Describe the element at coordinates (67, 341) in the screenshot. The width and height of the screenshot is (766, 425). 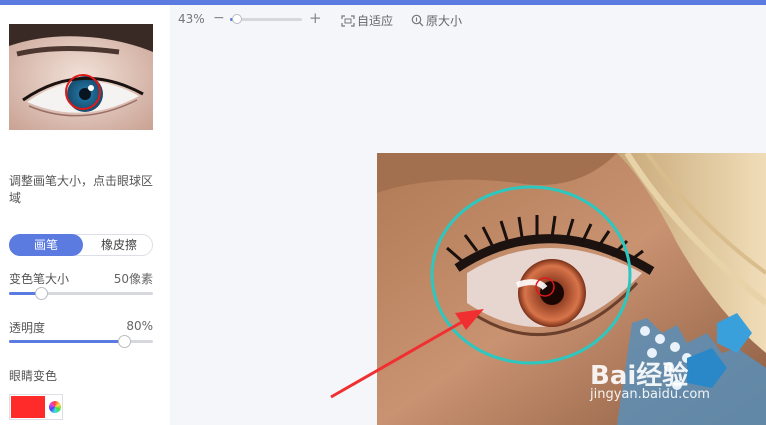
I see `opacity-fill` at that location.